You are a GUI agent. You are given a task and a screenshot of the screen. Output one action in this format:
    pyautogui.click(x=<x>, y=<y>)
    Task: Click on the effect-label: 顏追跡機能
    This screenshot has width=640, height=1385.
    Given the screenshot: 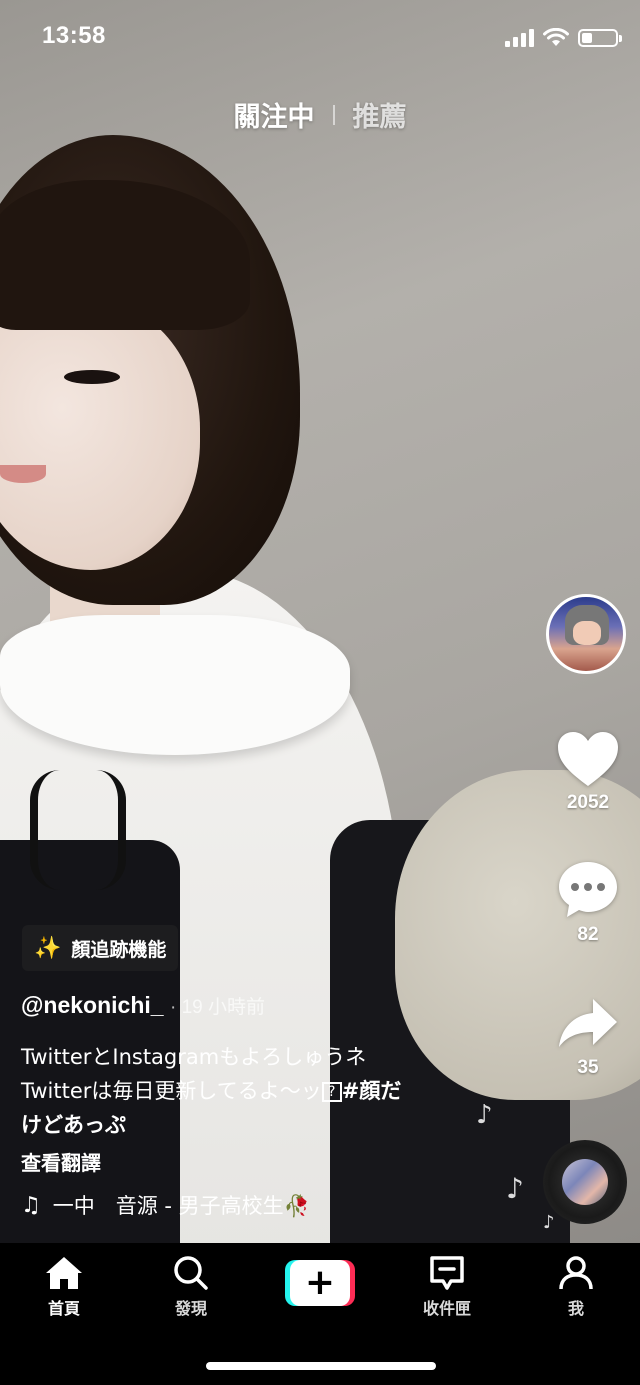 What is the action you would take?
    pyautogui.click(x=119, y=949)
    